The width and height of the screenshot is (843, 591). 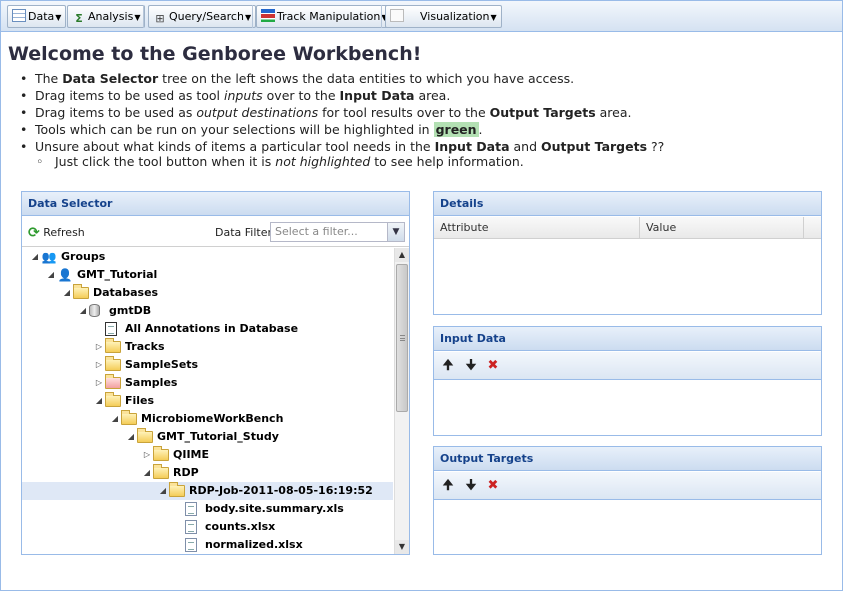 What do you see at coordinates (207, 311) in the screenshot?
I see `tree-node: ◢ gmtDB` at bounding box center [207, 311].